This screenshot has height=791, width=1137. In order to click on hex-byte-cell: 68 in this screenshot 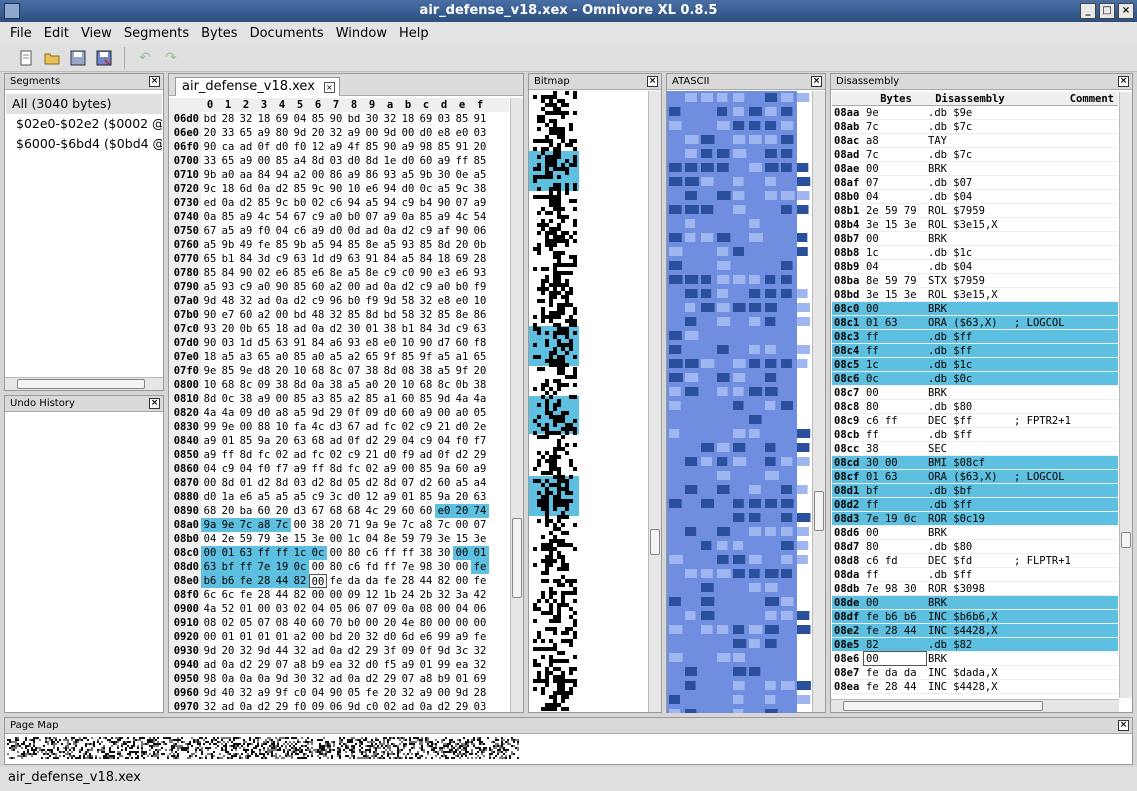, I will do `click(318, 441)`.